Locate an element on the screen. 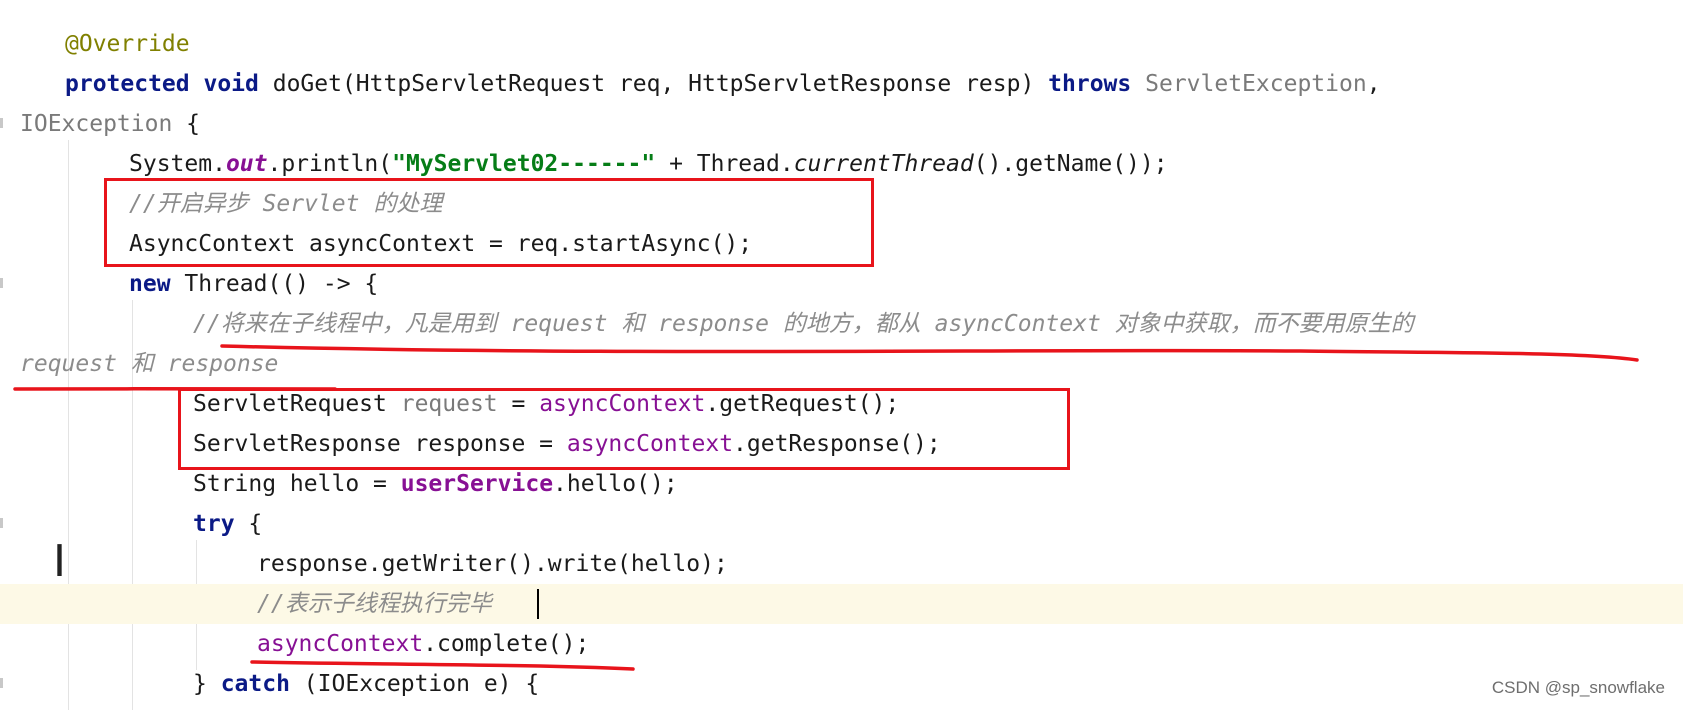  underline-comment-wrap is located at coordinates (175, 389).